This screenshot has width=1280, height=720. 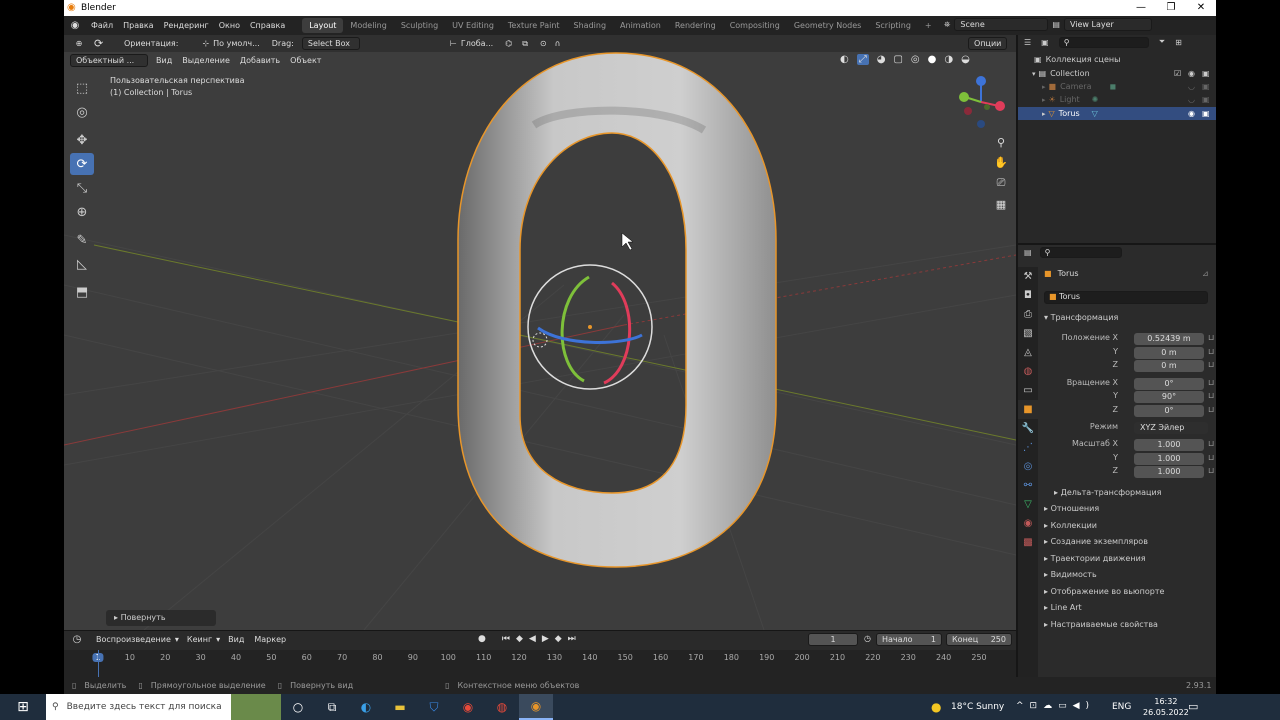 What do you see at coordinates (862, 59) in the screenshot?
I see `gizmo-toggle-icon: ⤢` at bounding box center [862, 59].